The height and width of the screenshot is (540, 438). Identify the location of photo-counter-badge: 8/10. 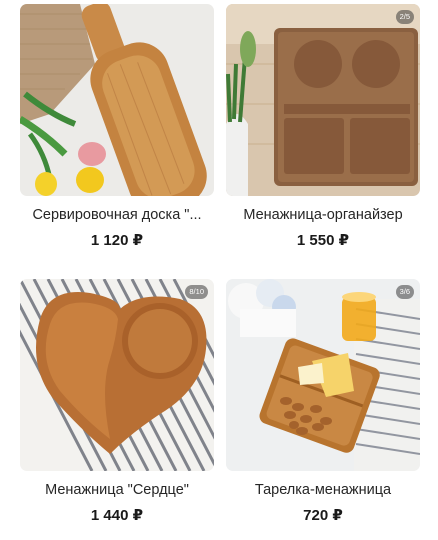
(196, 292).